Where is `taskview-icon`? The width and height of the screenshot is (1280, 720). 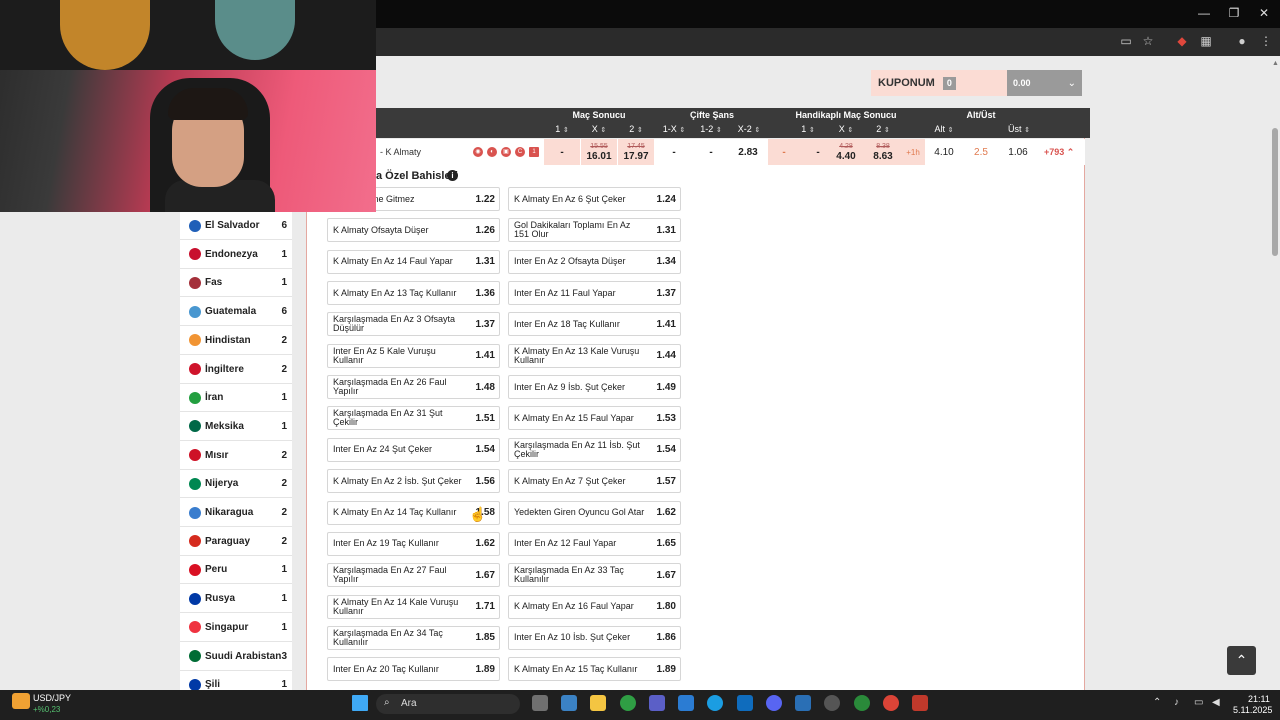
taskview-icon is located at coordinates (540, 703).